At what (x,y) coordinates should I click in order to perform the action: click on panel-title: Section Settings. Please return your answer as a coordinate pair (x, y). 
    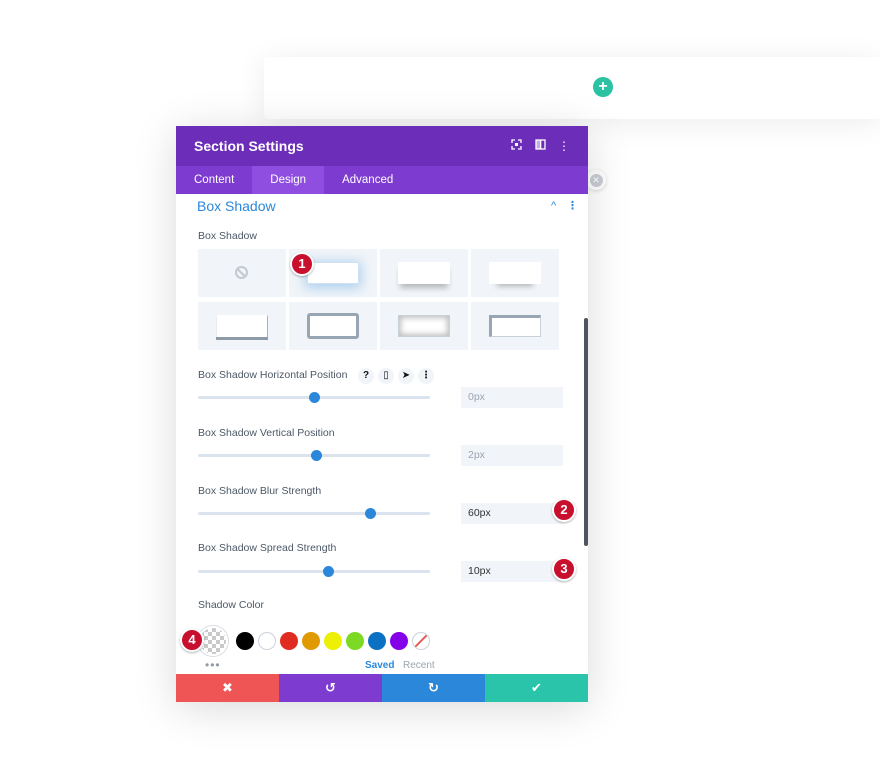
    Looking at the image, I should click on (249, 146).